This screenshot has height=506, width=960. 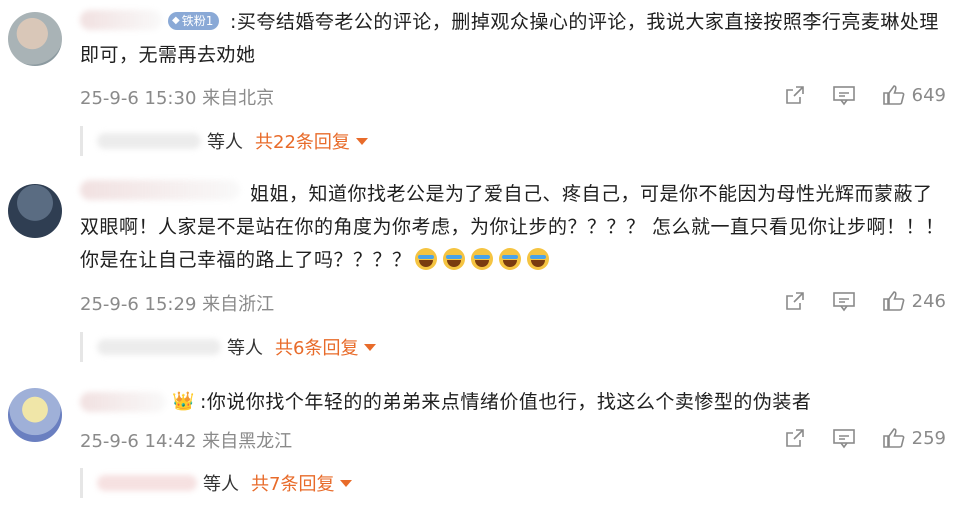 I want to click on like-count: 246, so click(x=928, y=301).